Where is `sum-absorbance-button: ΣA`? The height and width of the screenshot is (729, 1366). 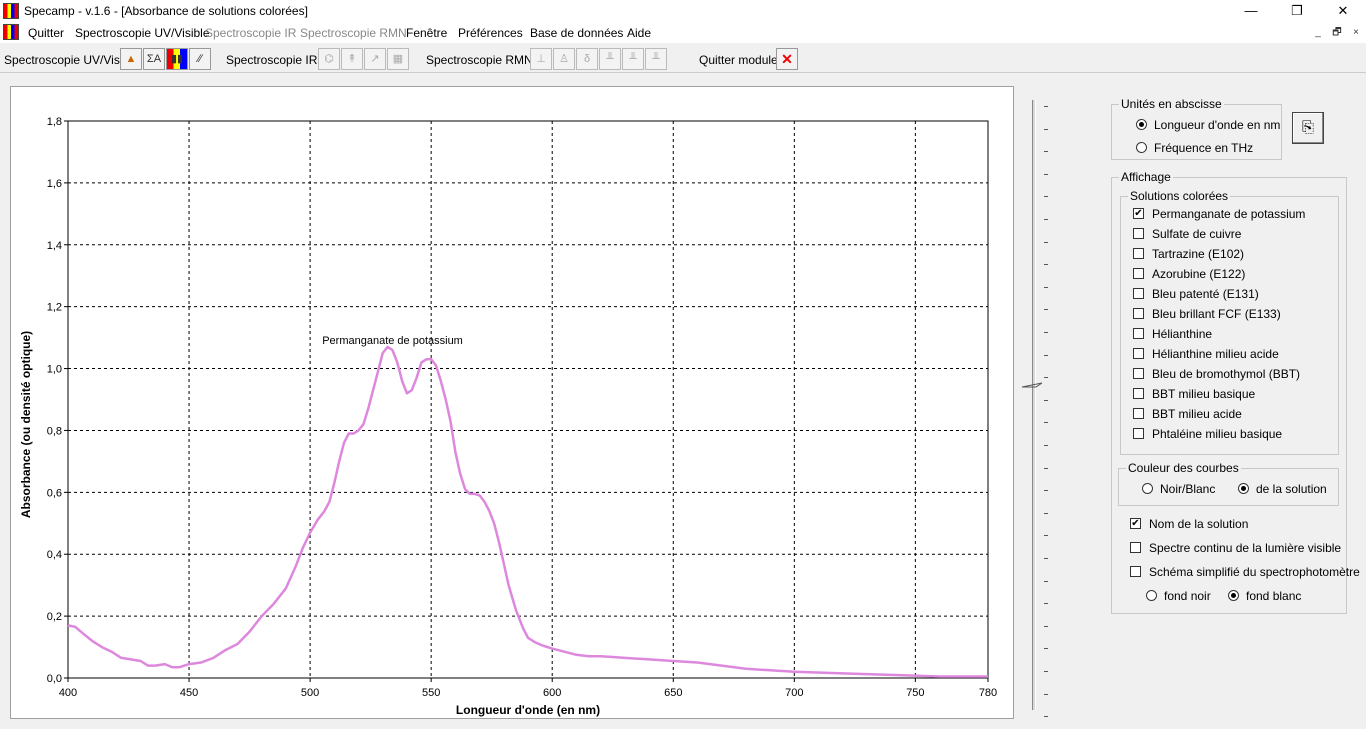 sum-absorbance-button: ΣA is located at coordinates (154, 59).